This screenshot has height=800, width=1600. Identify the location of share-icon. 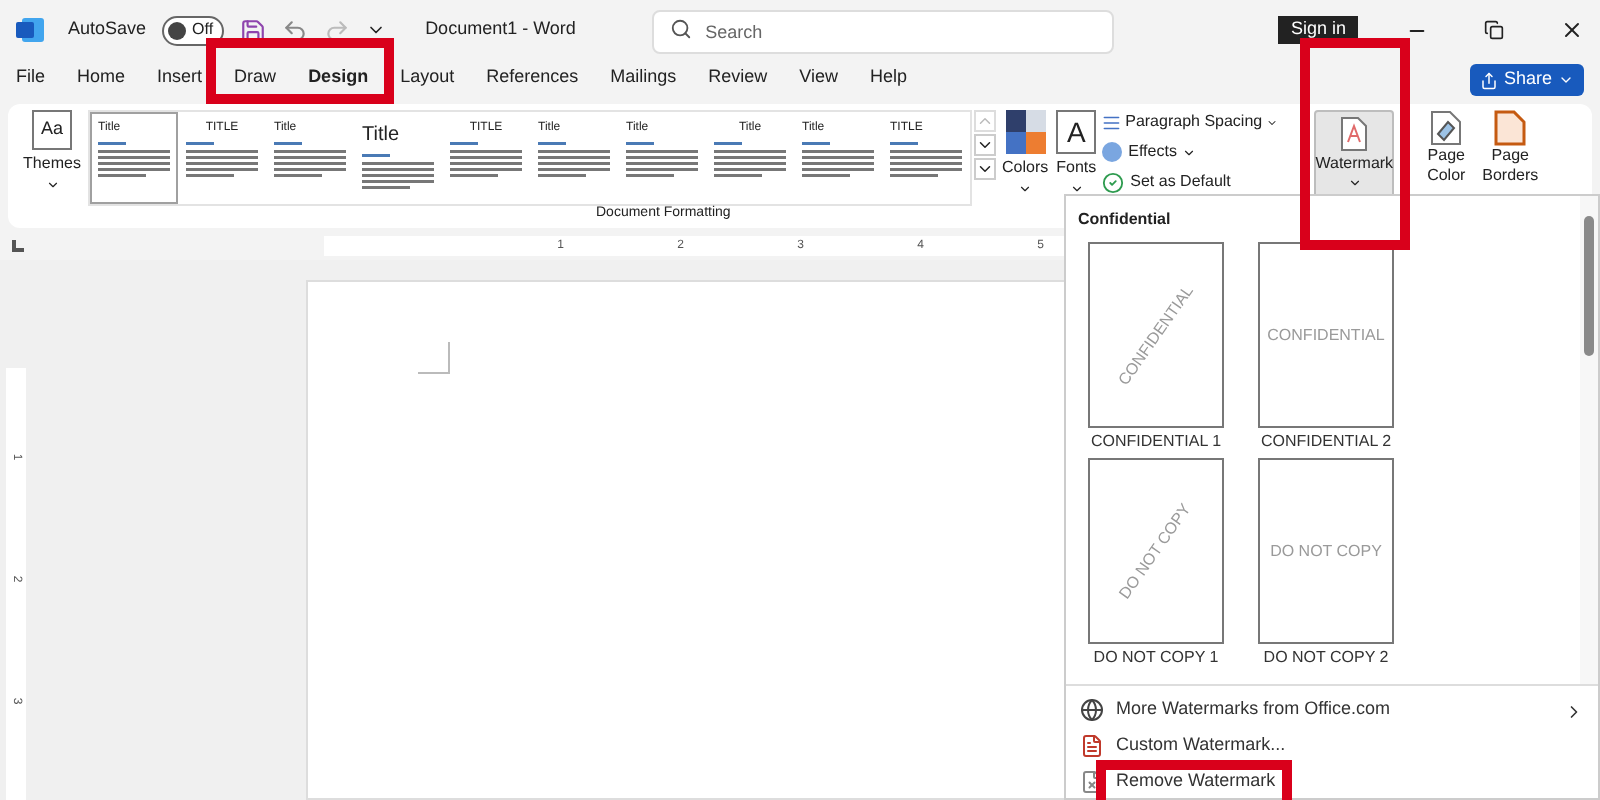
(1488, 80).